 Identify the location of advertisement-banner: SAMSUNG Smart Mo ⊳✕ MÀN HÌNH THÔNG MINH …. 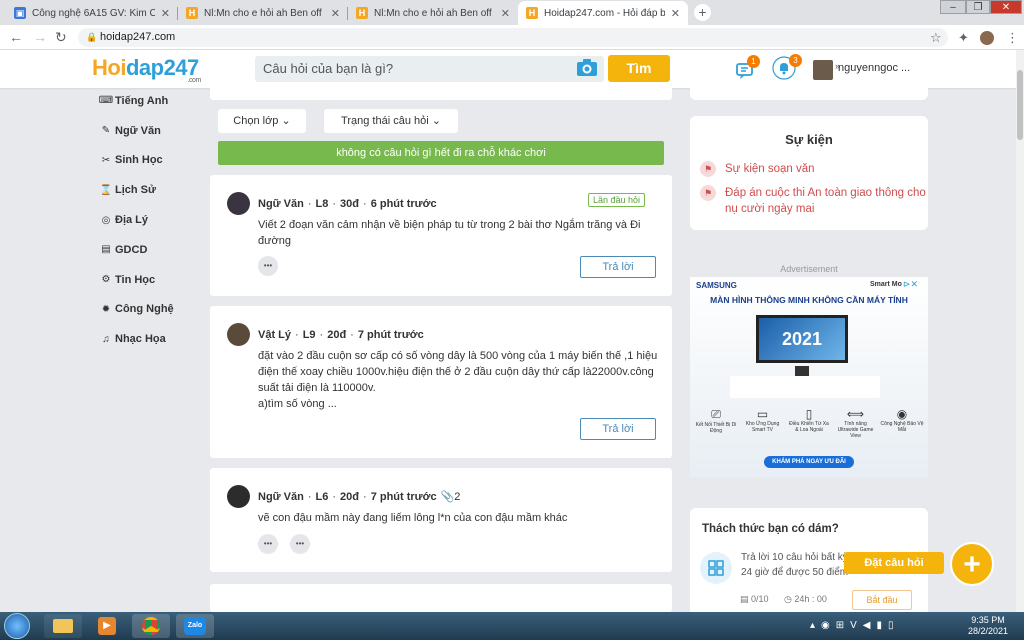
(809, 377).